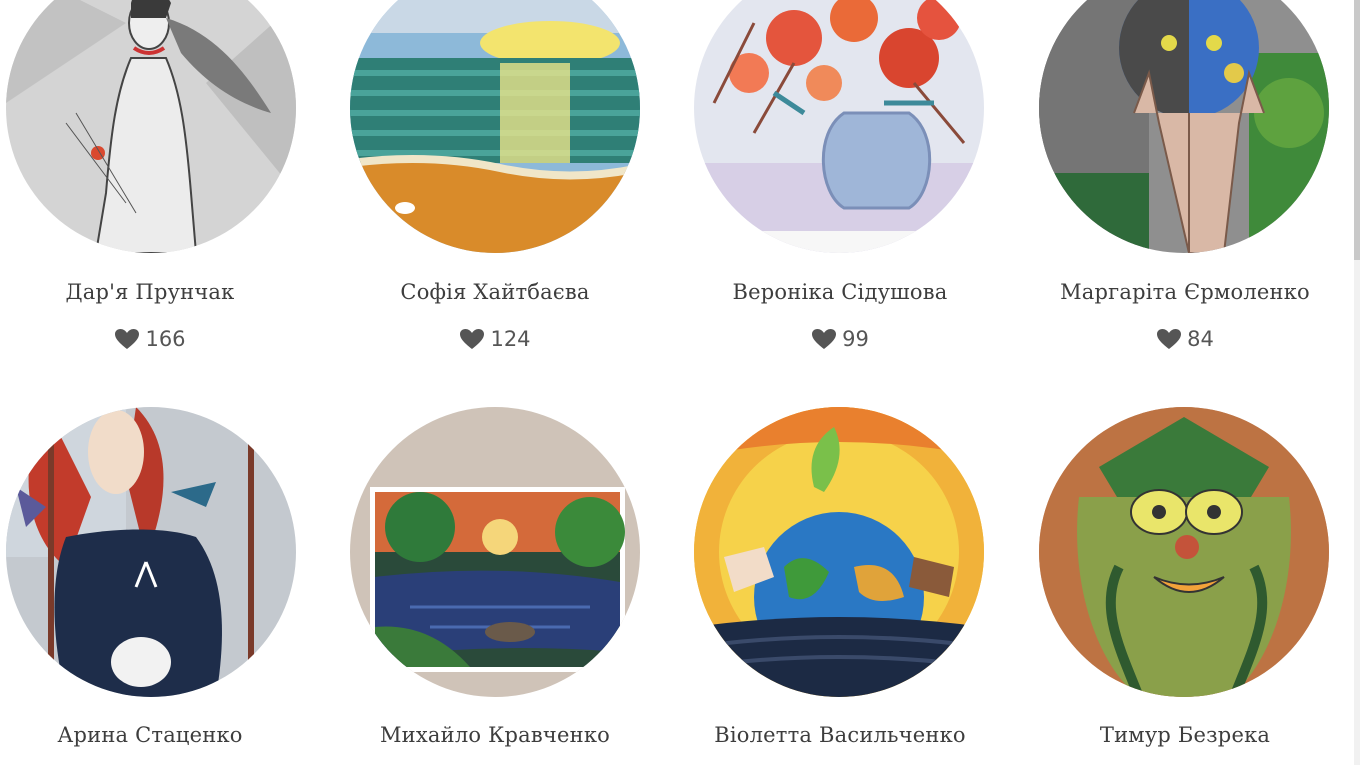  What do you see at coordinates (1184, 126) in the screenshot?
I see `hands-globe-artwork` at bounding box center [1184, 126].